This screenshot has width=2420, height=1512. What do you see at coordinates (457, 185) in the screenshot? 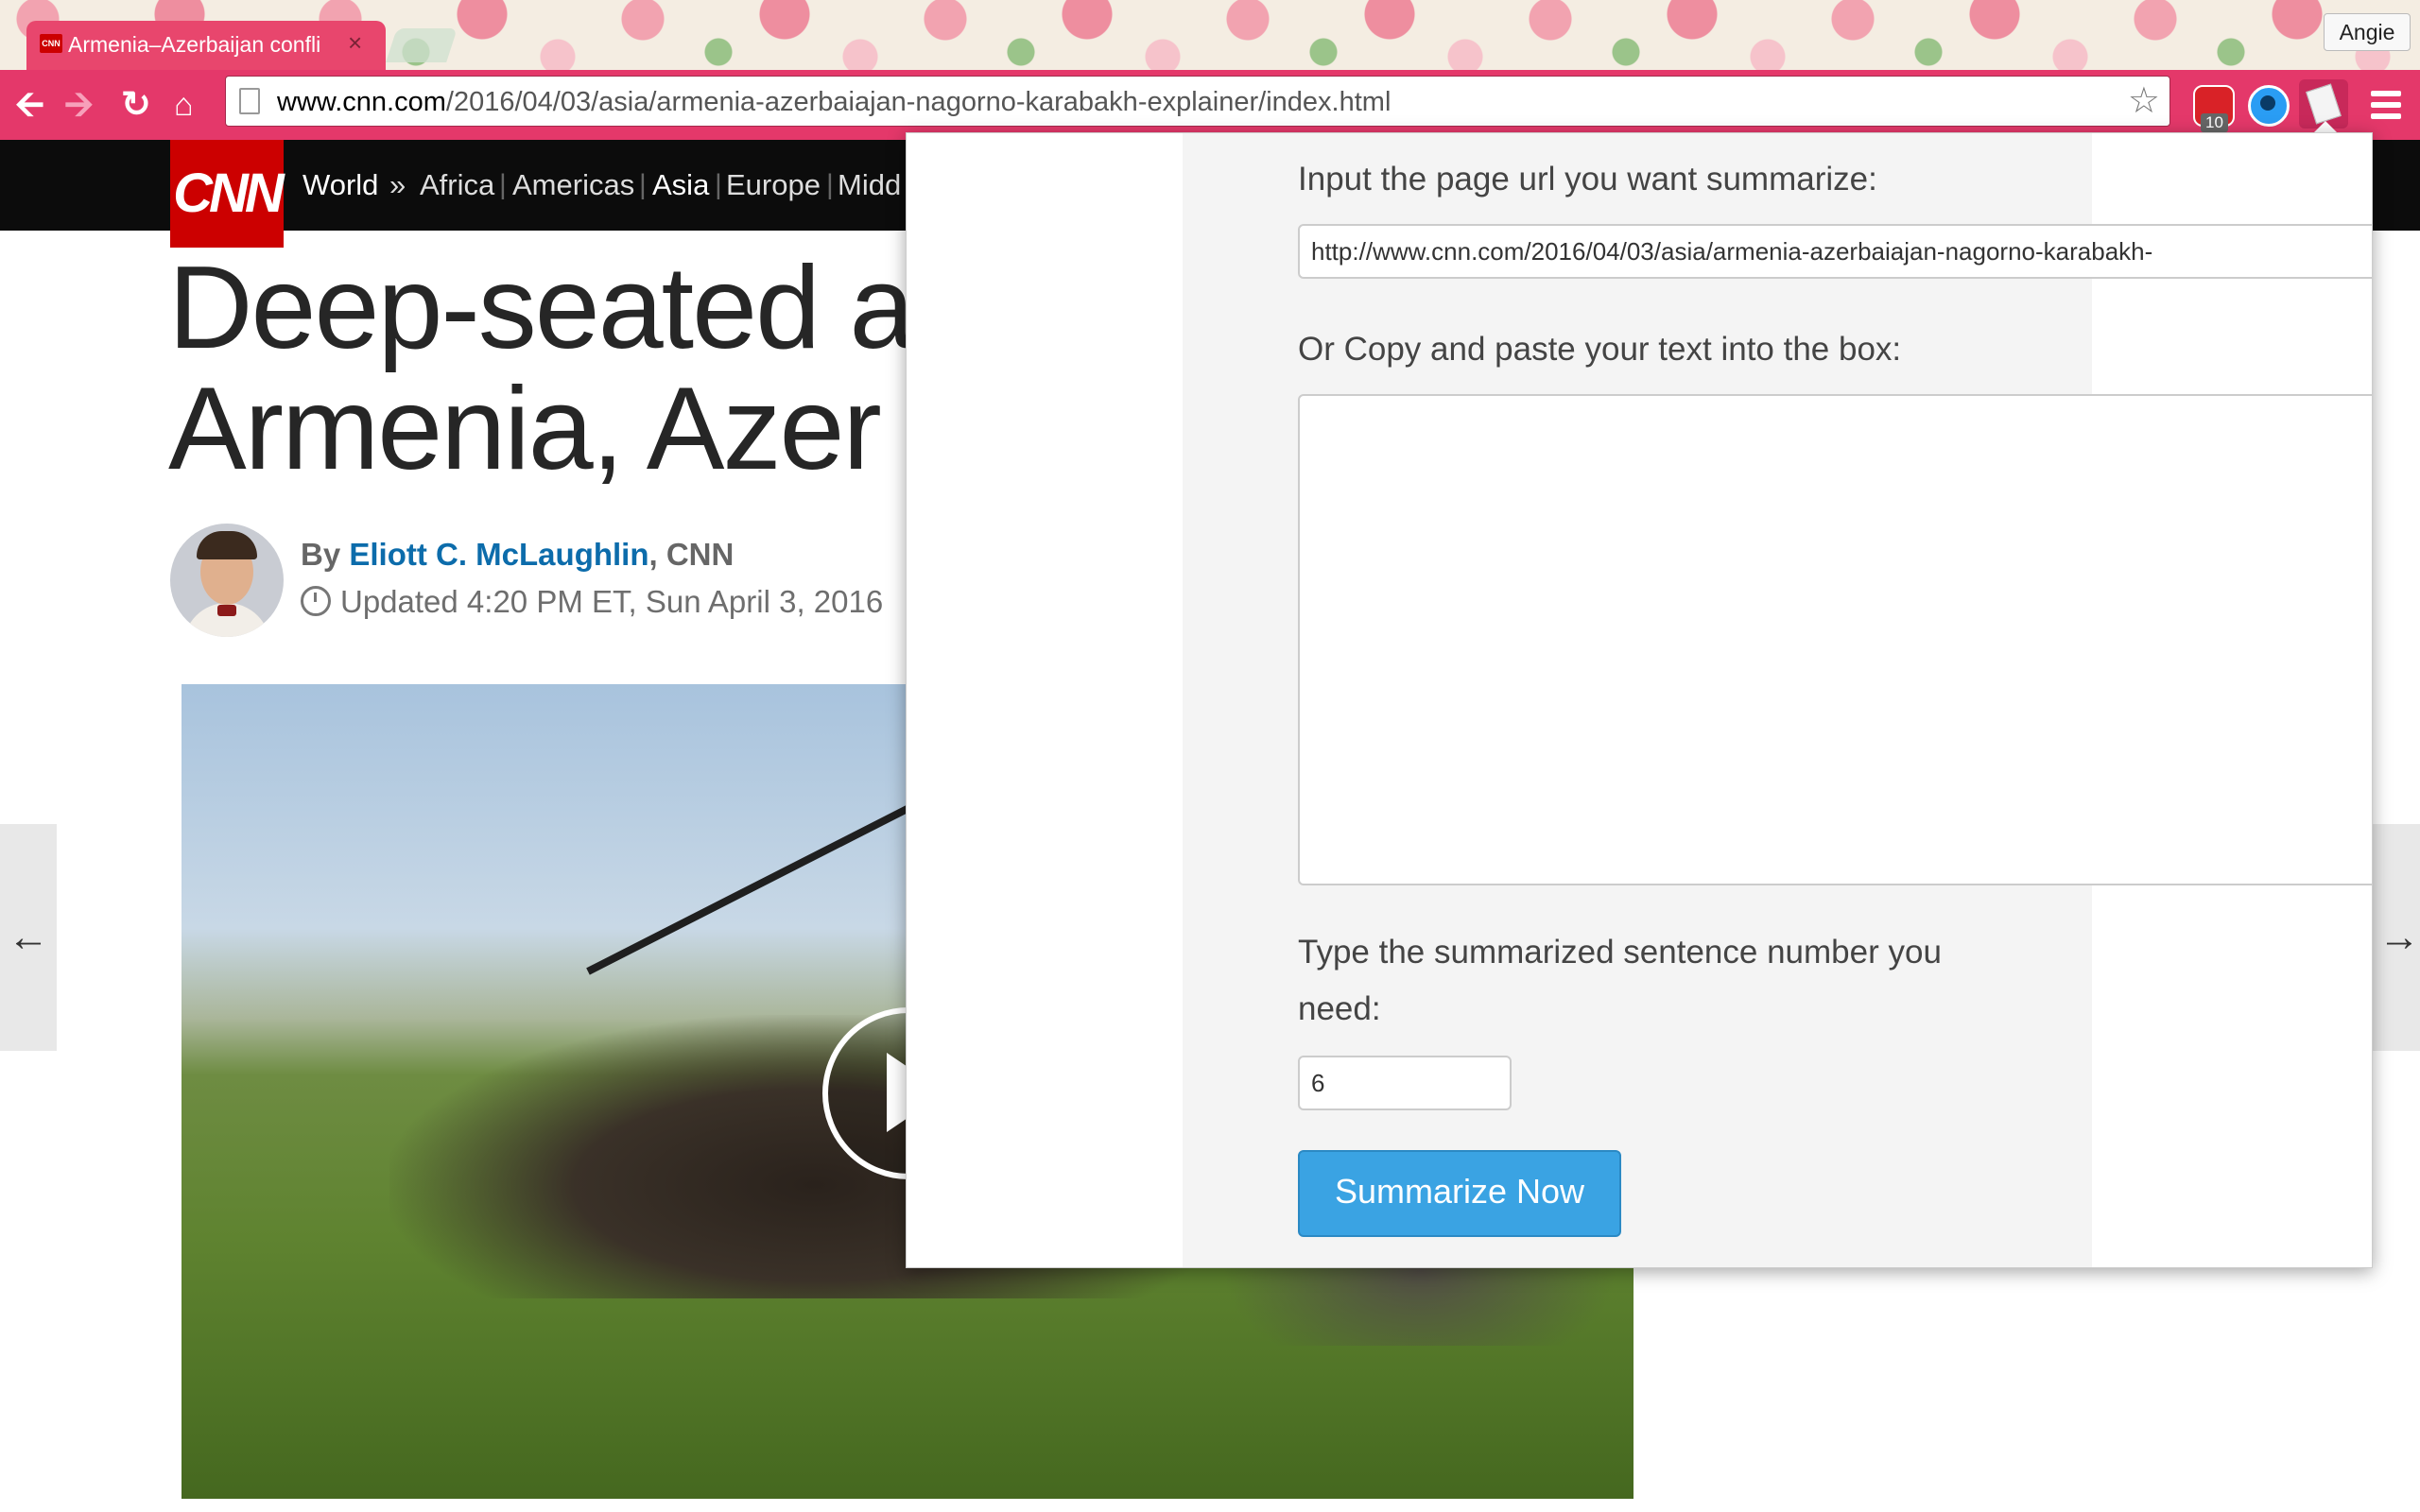
I see `nav-africa: Africa` at bounding box center [457, 185].